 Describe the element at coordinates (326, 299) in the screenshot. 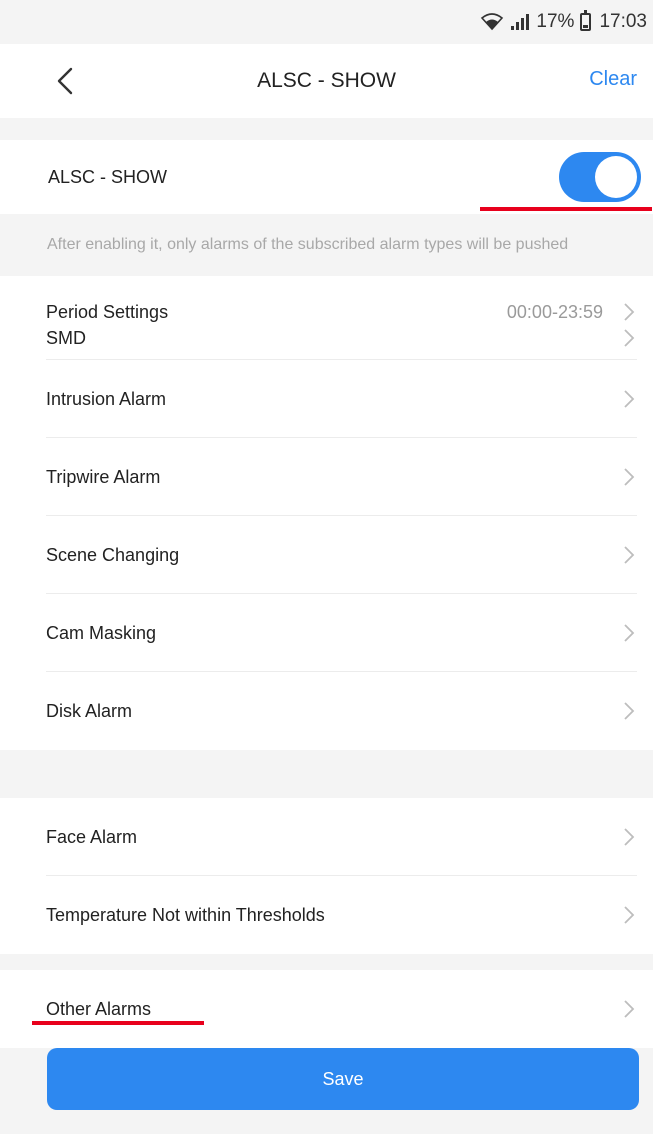

I see `period-settings-row: Period Settings 00:00-23:59` at that location.